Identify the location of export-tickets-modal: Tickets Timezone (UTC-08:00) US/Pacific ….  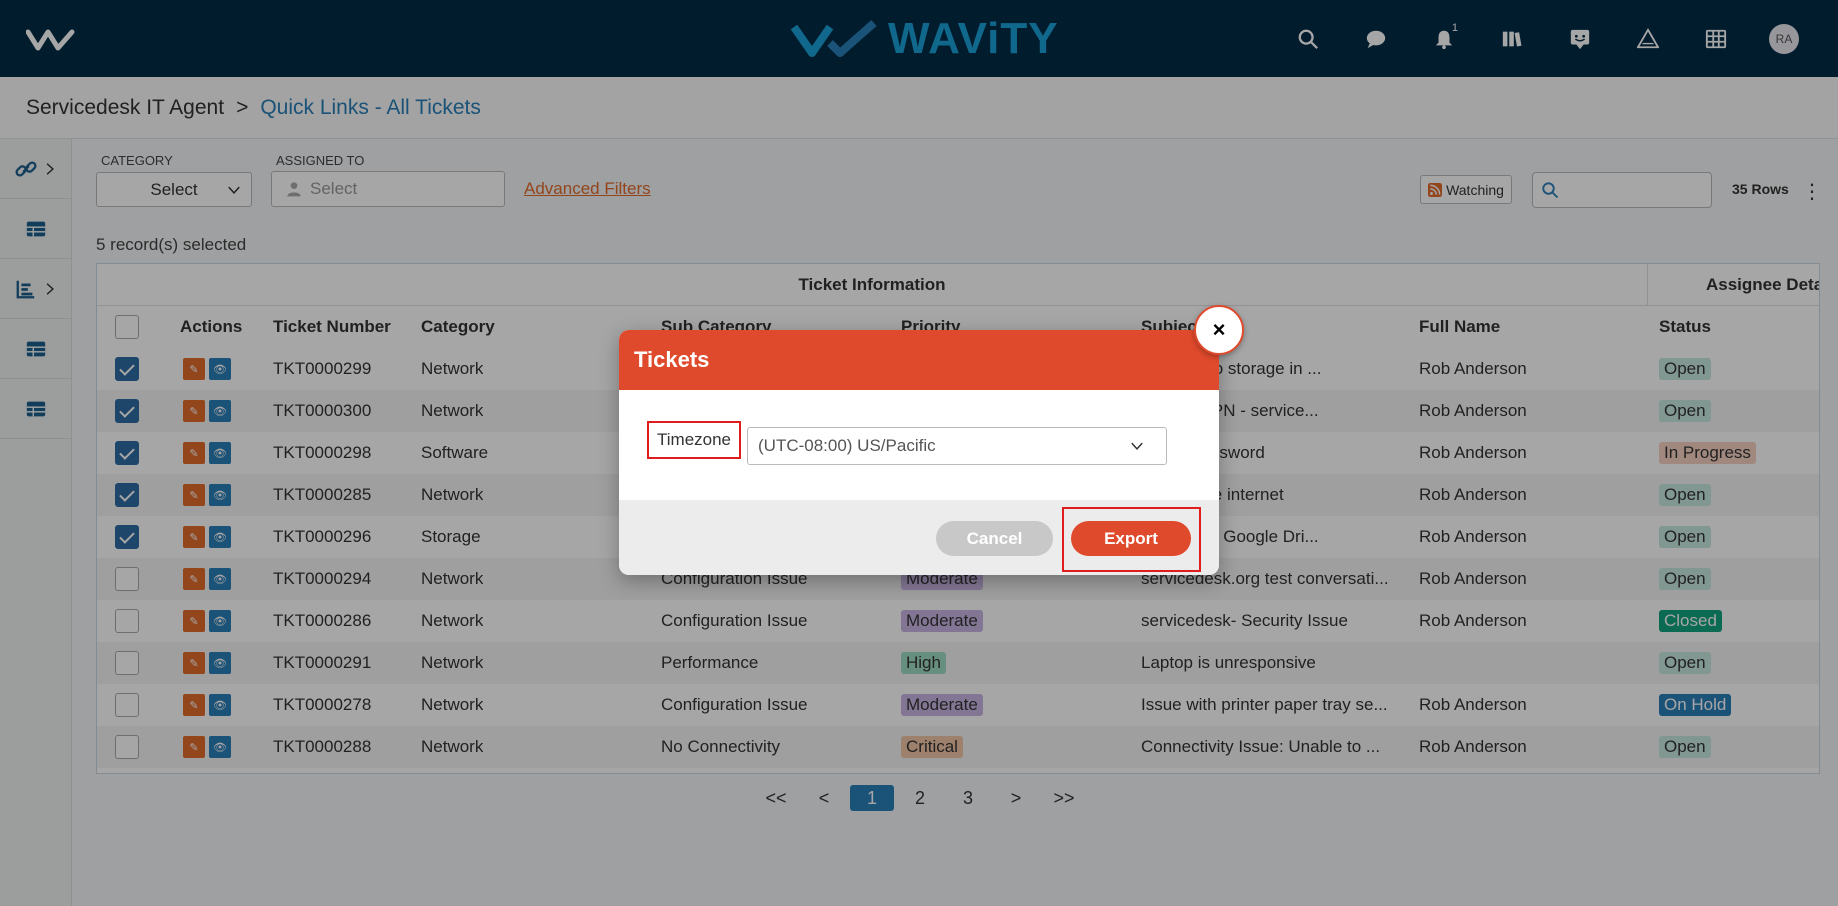
(919, 452).